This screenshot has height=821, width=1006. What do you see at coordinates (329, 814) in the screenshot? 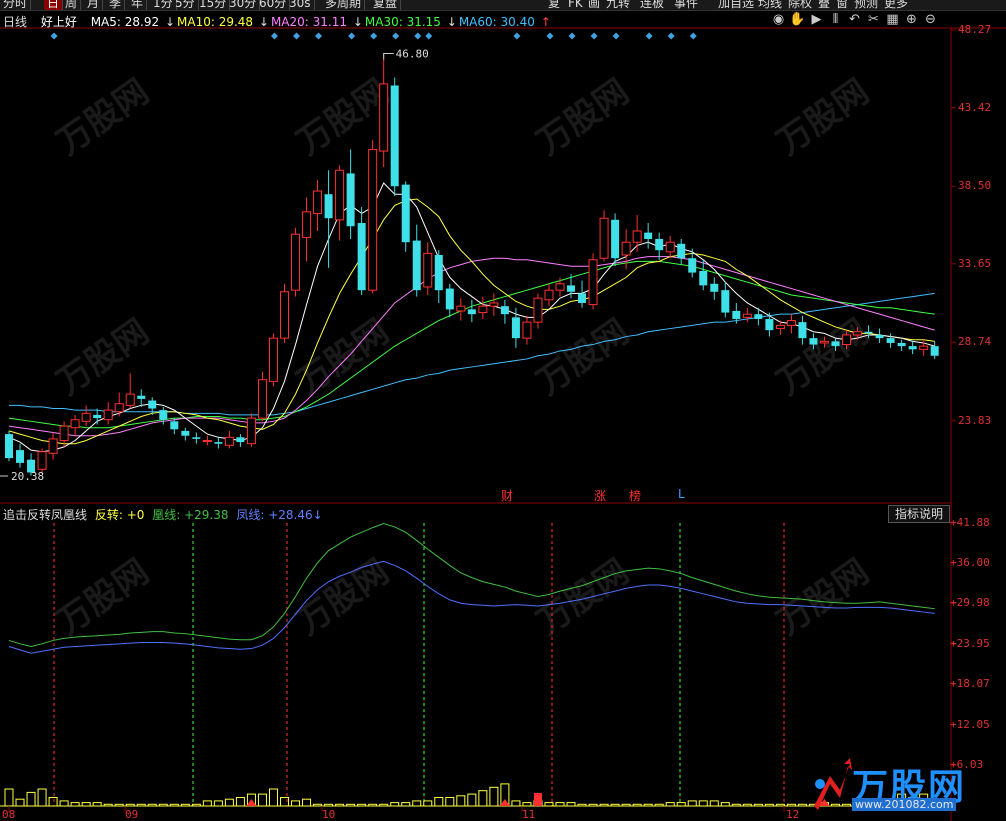
I see `date-axis-label: 10` at bounding box center [329, 814].